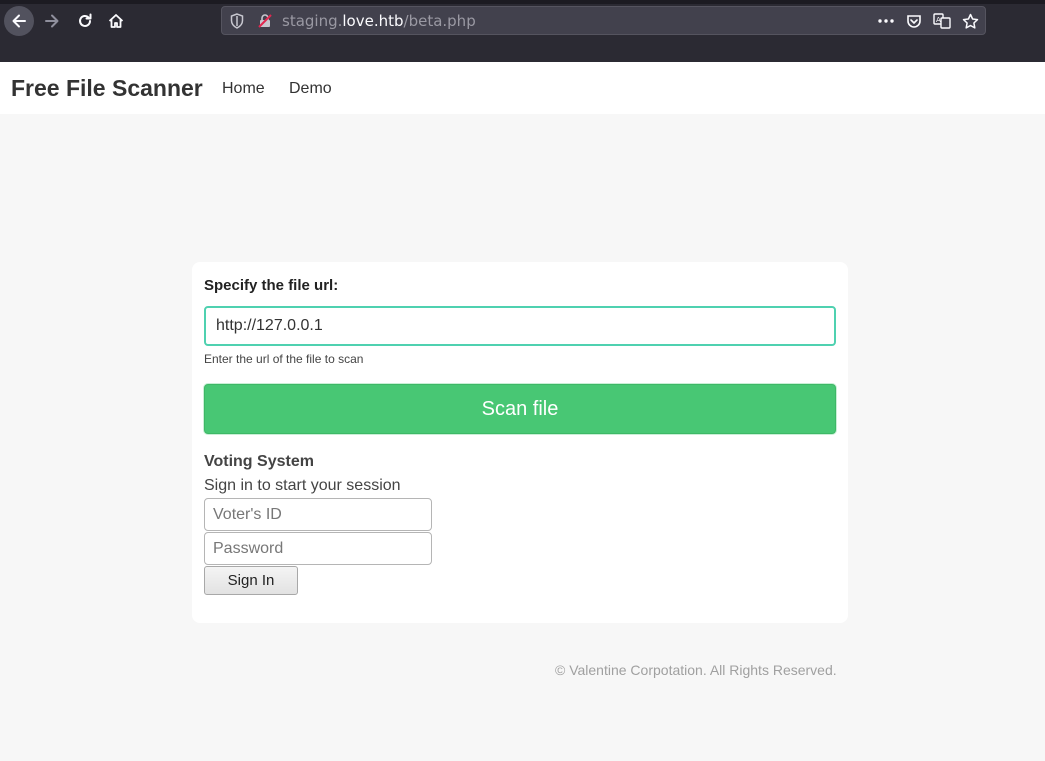 The image size is (1045, 761). What do you see at coordinates (259, 461) in the screenshot?
I see `voting-title: Voting System` at bounding box center [259, 461].